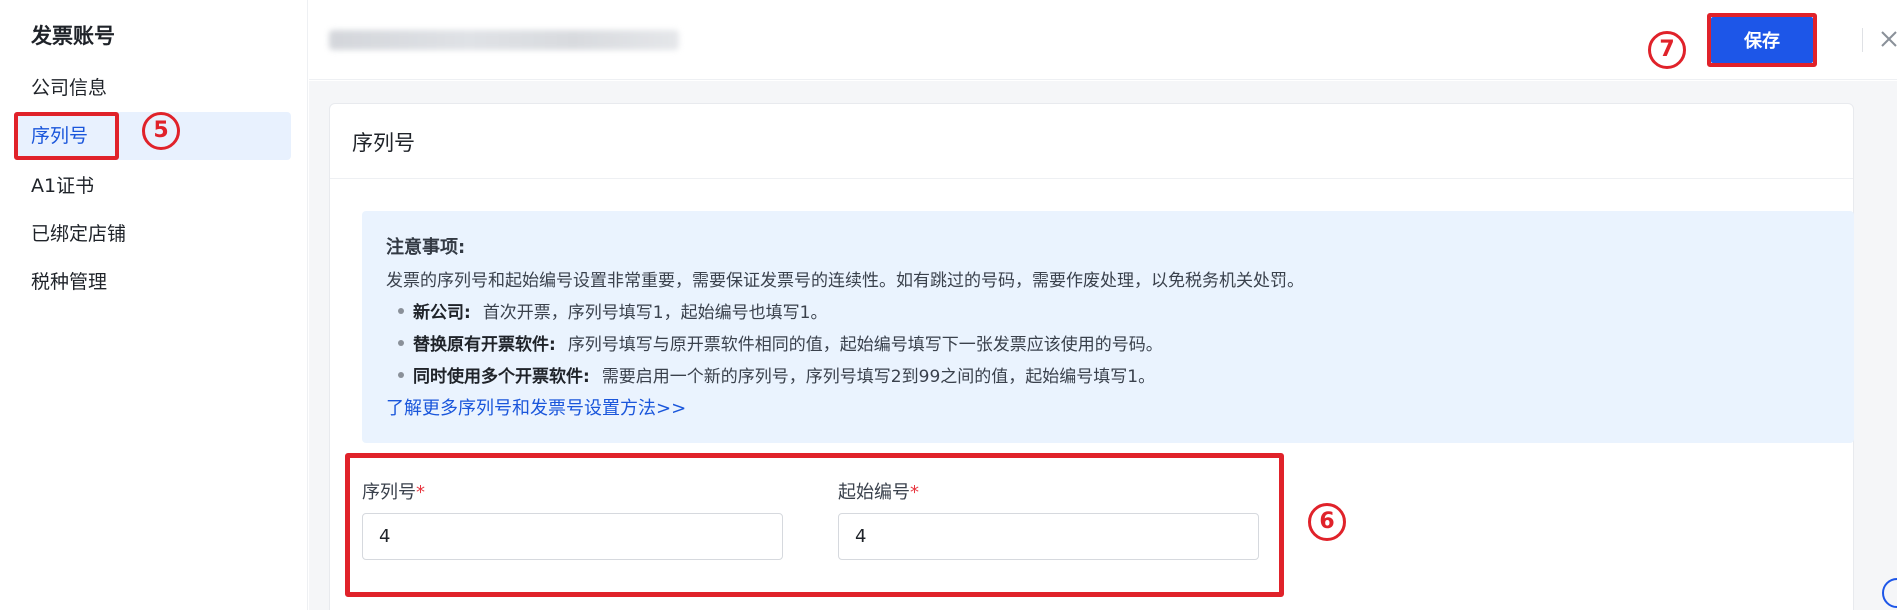  Describe the element at coordinates (1762, 40) in the screenshot. I see `save-button: 保存` at that location.